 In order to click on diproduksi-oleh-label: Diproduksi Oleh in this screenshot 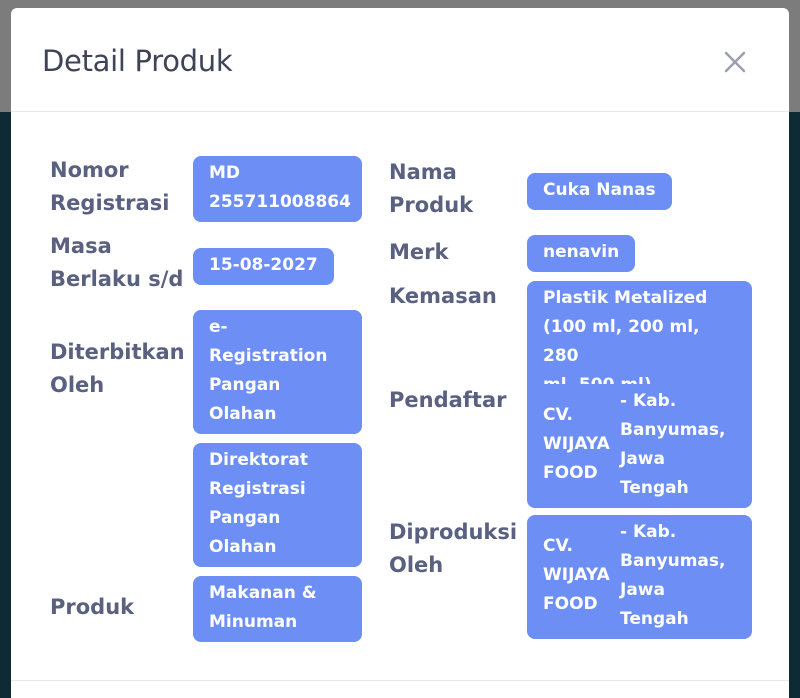, I will do `click(453, 548)`.